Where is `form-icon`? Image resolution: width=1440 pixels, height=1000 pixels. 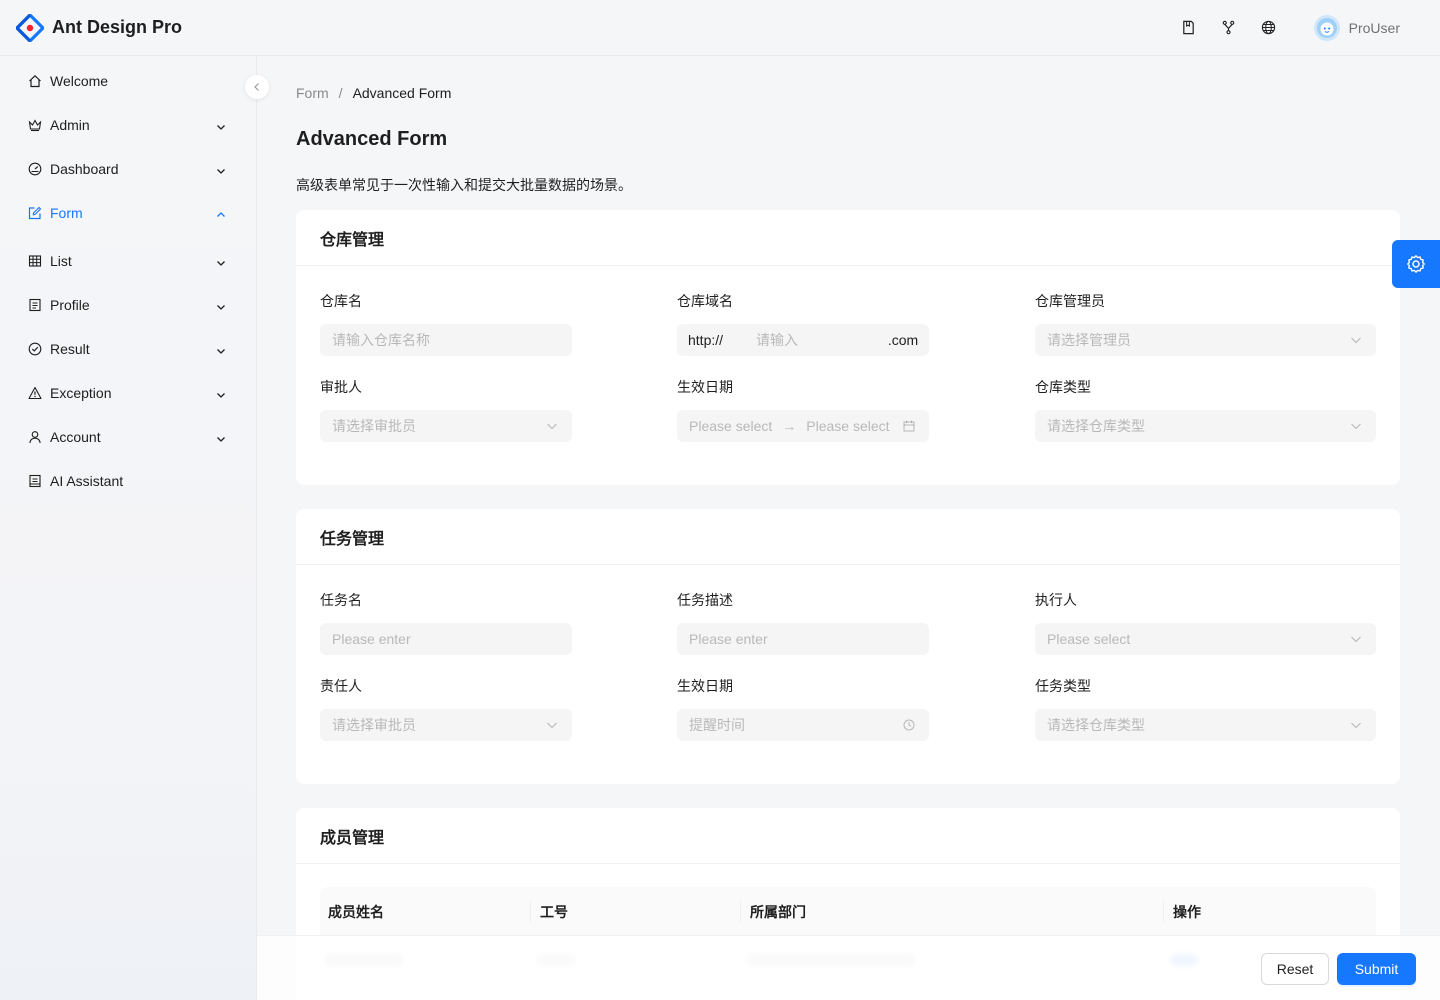
form-icon is located at coordinates (35, 213).